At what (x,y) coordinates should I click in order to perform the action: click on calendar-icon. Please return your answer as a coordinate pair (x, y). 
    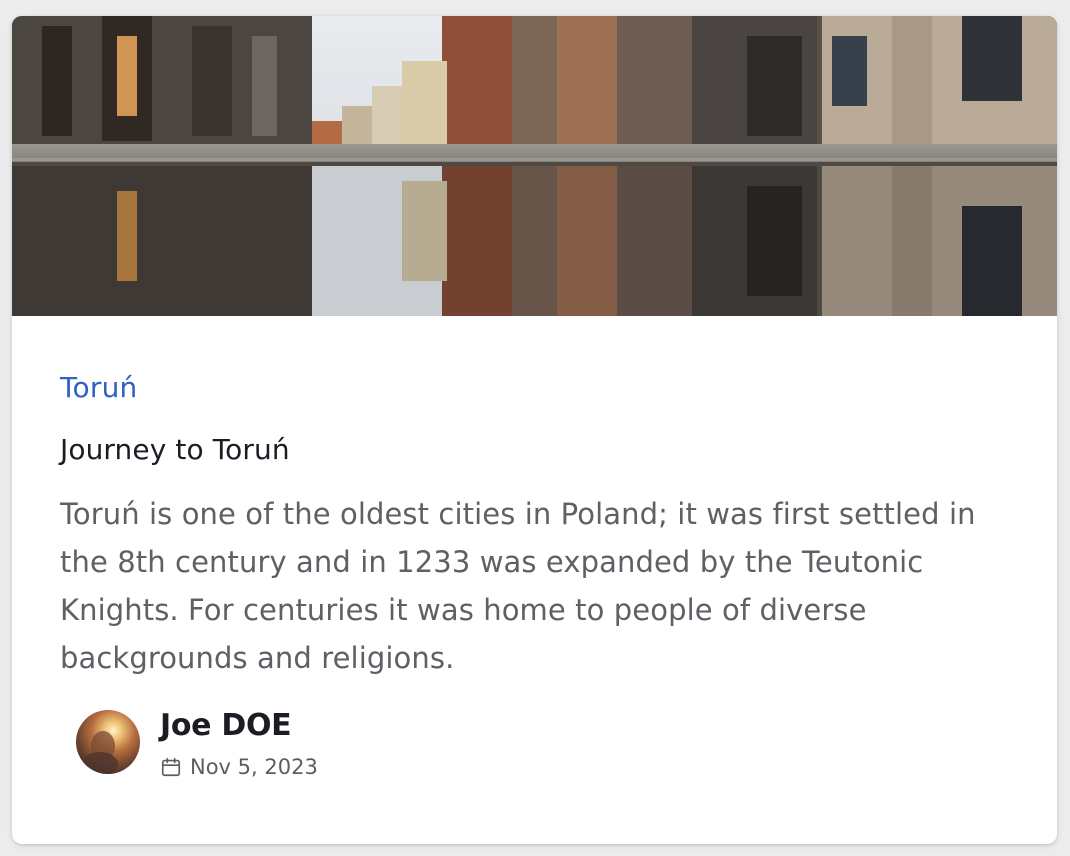
    Looking at the image, I should click on (171, 767).